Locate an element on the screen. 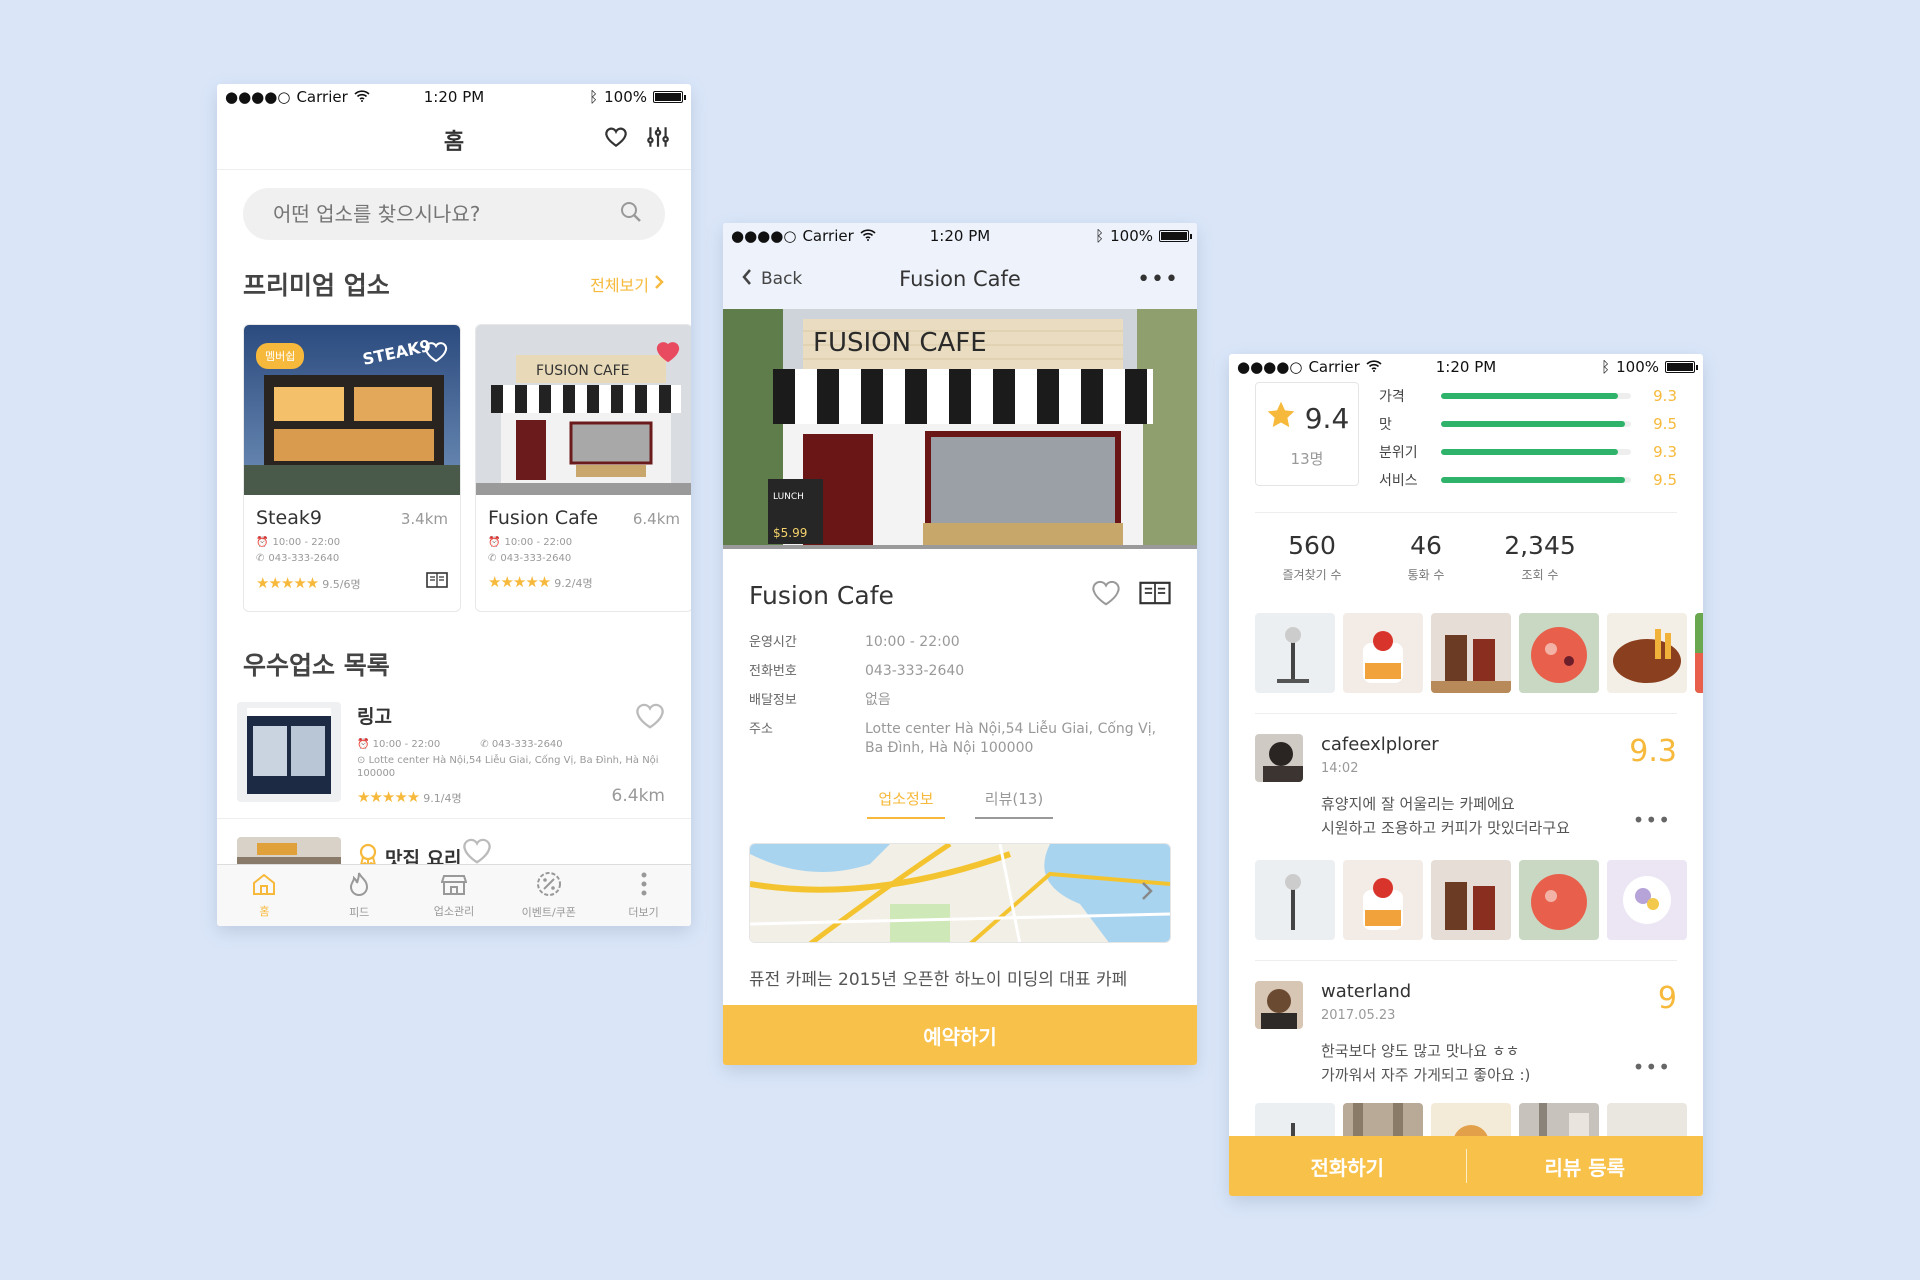  score-bar-fill is located at coordinates (1529, 452).